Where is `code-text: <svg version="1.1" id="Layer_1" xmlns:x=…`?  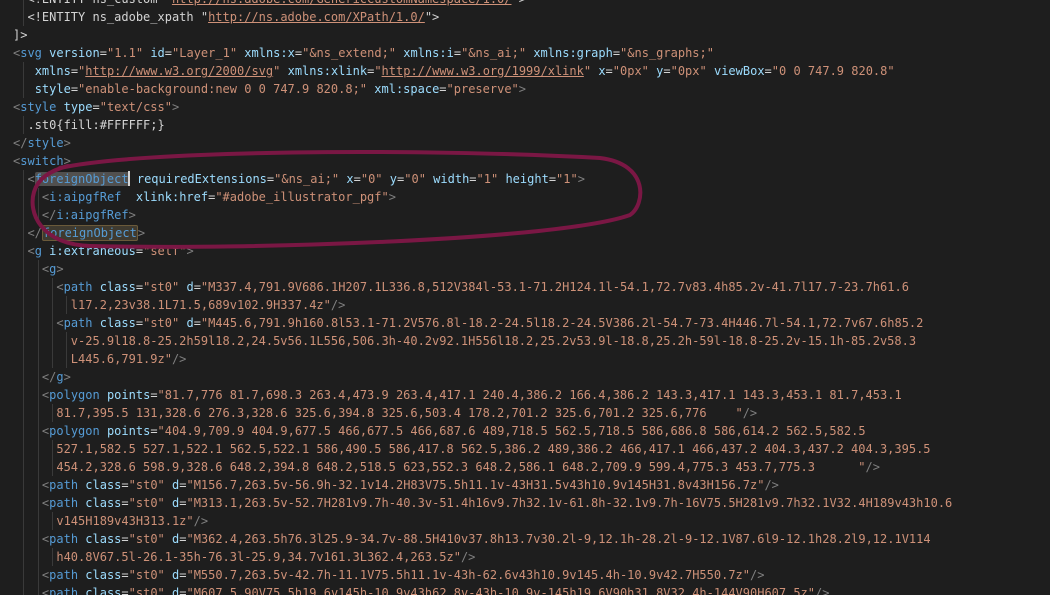
code-text: <svg version="1.1" id="Layer_1" xmlns:x=… is located at coordinates (363, 53).